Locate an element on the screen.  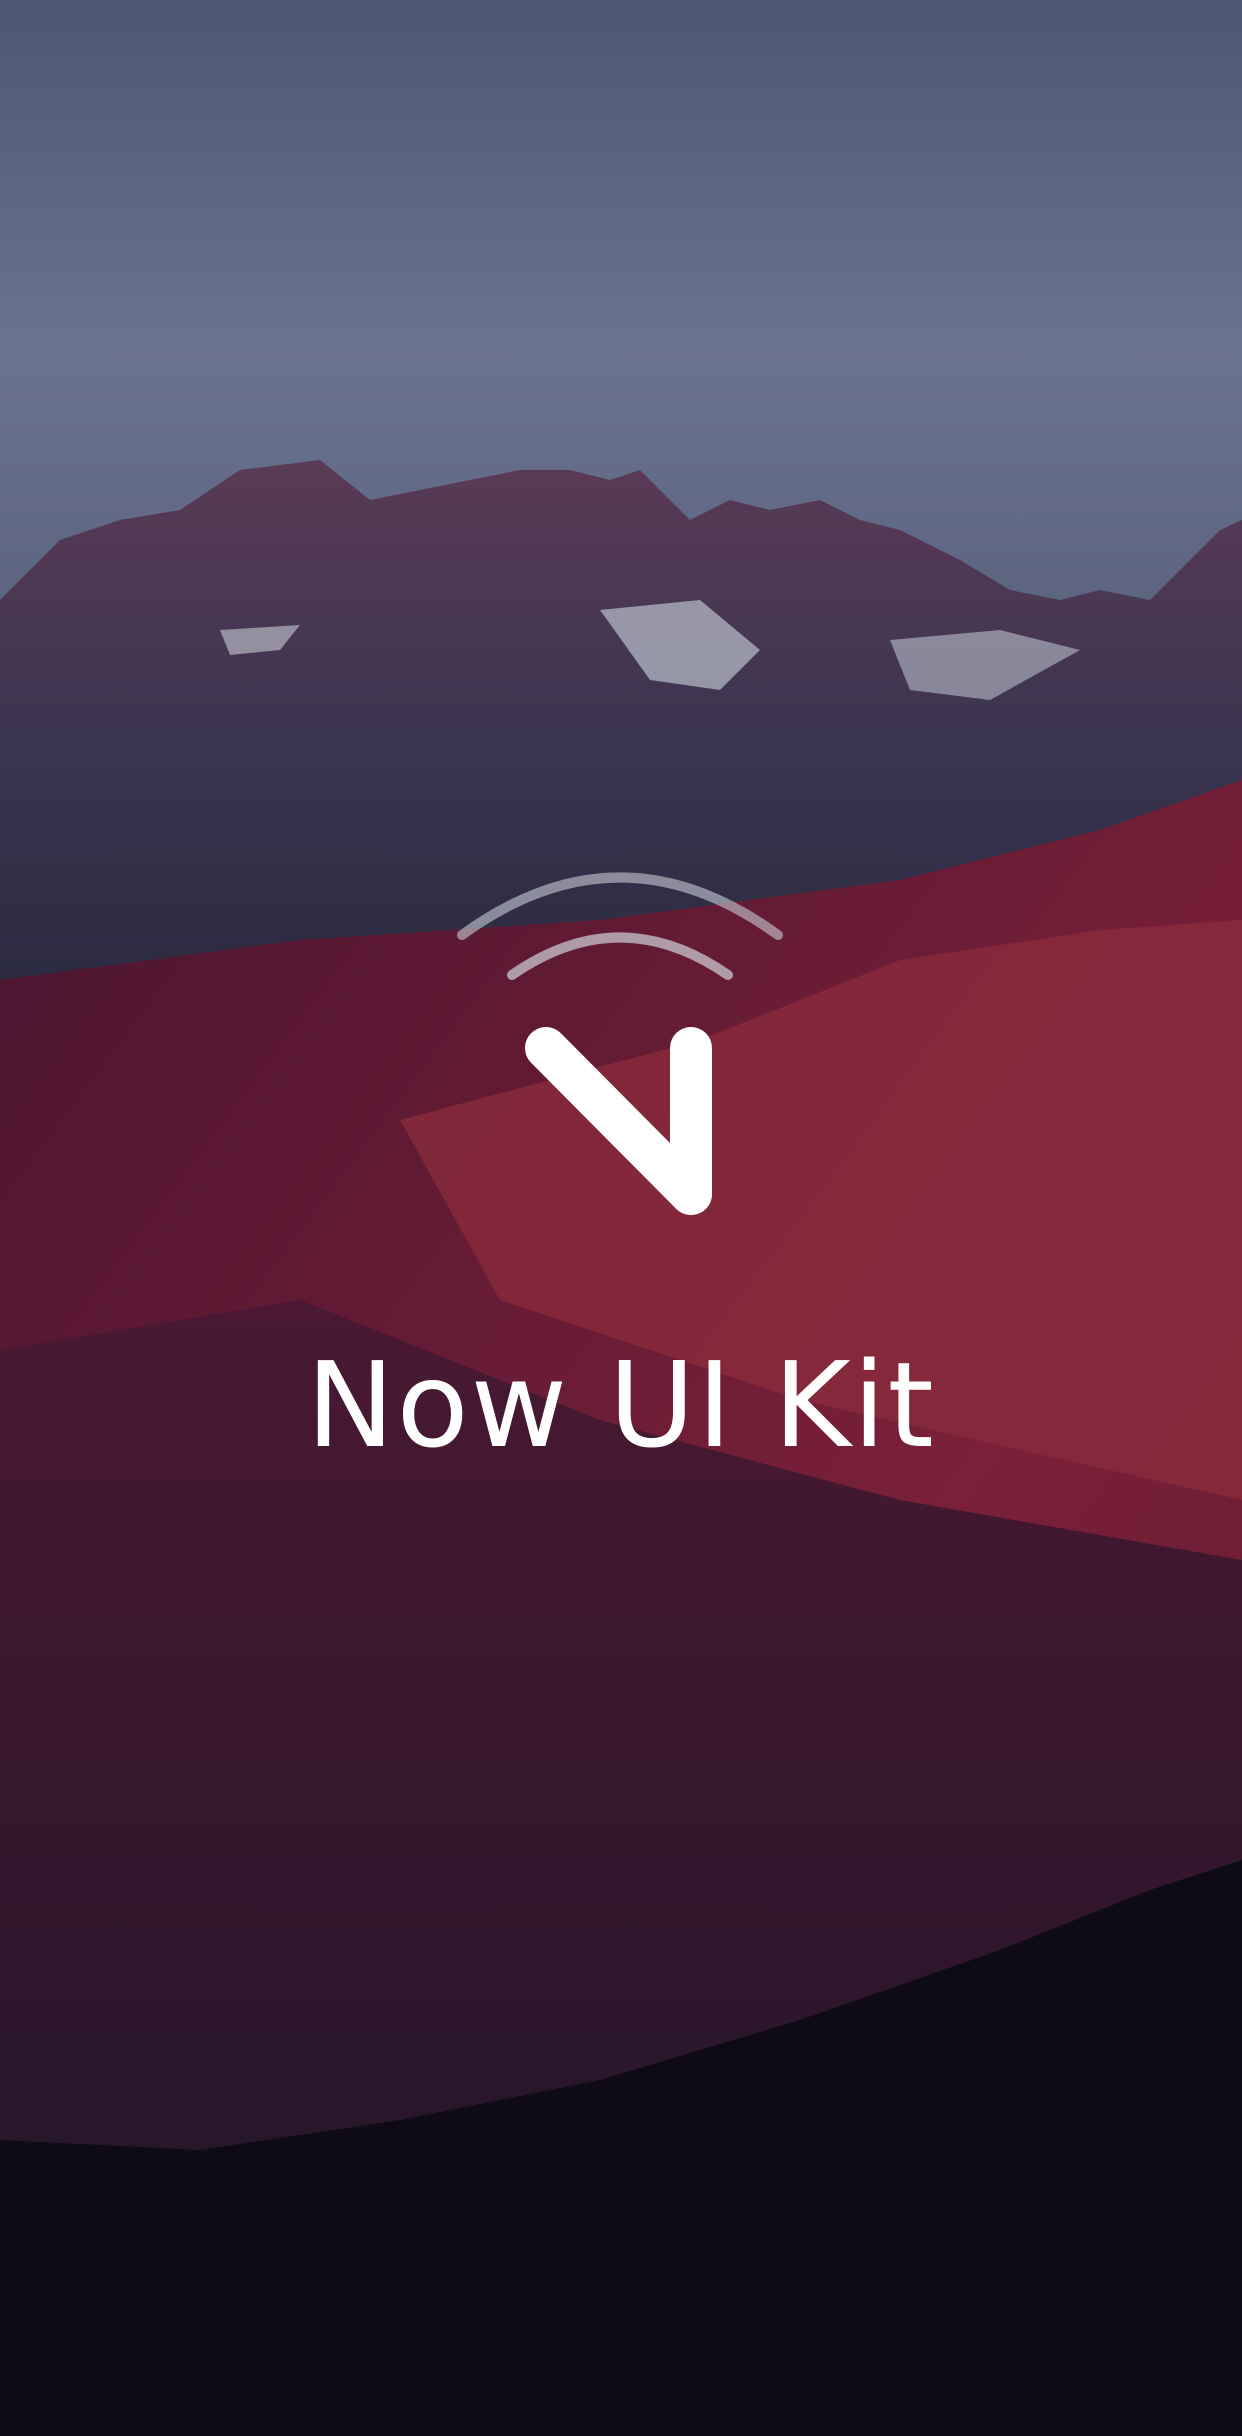
logo-inner-arc is located at coordinates (620, 956).